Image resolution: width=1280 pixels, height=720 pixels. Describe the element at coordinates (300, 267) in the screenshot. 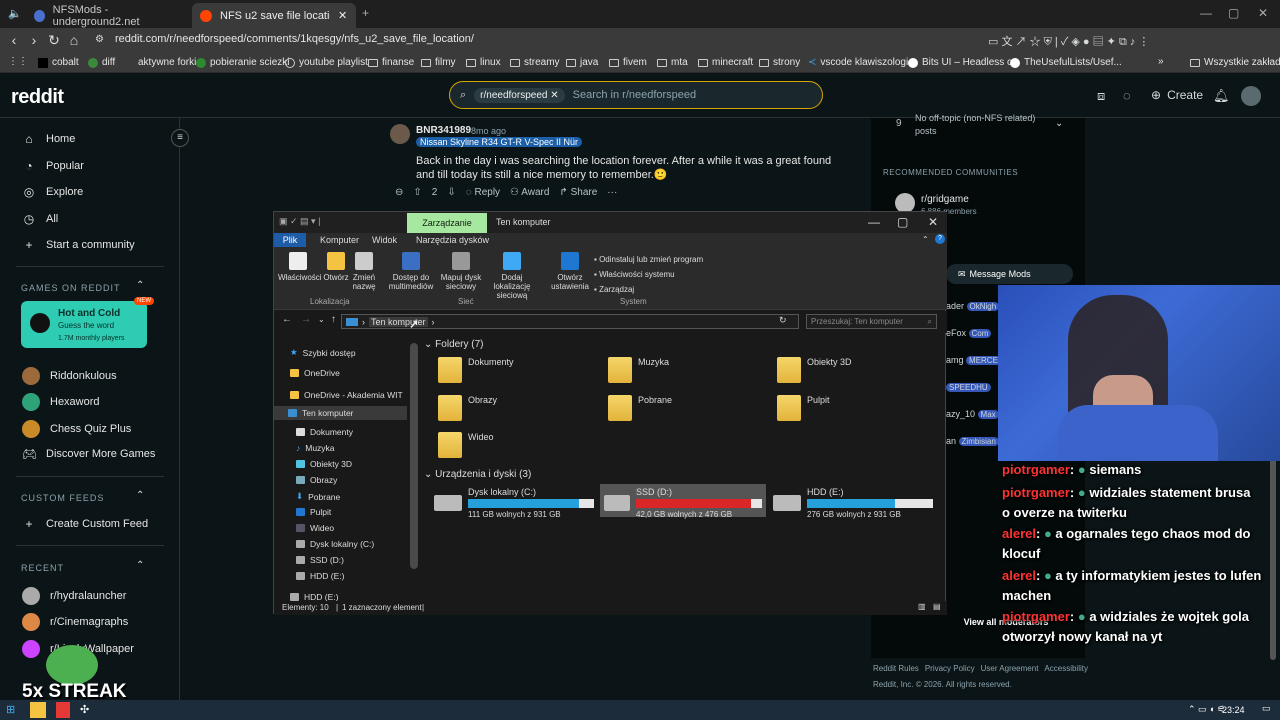

I see `properties-button: Właściwości` at that location.